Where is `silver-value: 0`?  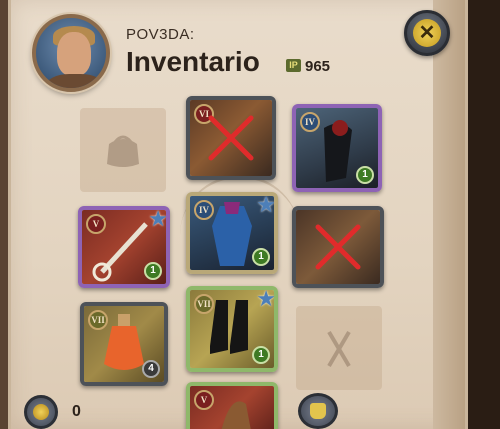
silver-value: 0 is located at coordinates (76, 411).